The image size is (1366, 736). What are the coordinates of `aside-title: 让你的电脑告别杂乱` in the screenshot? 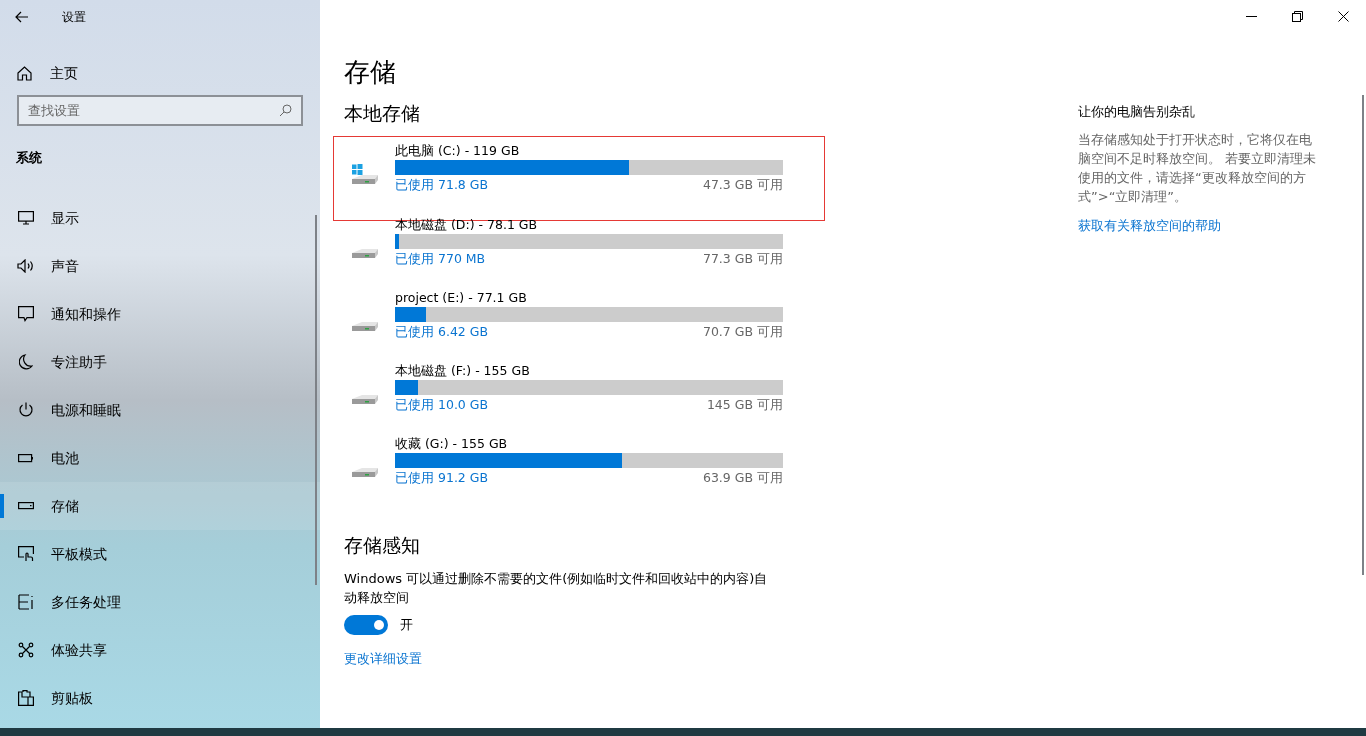 It's located at (1137, 112).